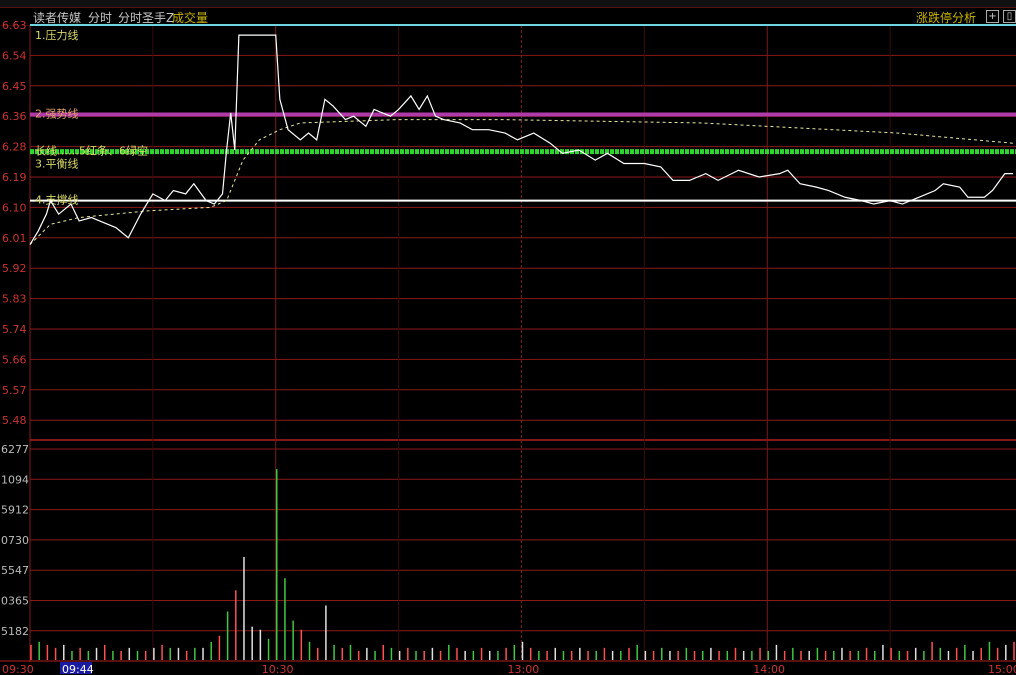 This screenshot has width=1016, height=675. What do you see at coordinates (1002, 669) in the screenshot?
I see `time-tick-label: 15:00` at bounding box center [1002, 669].